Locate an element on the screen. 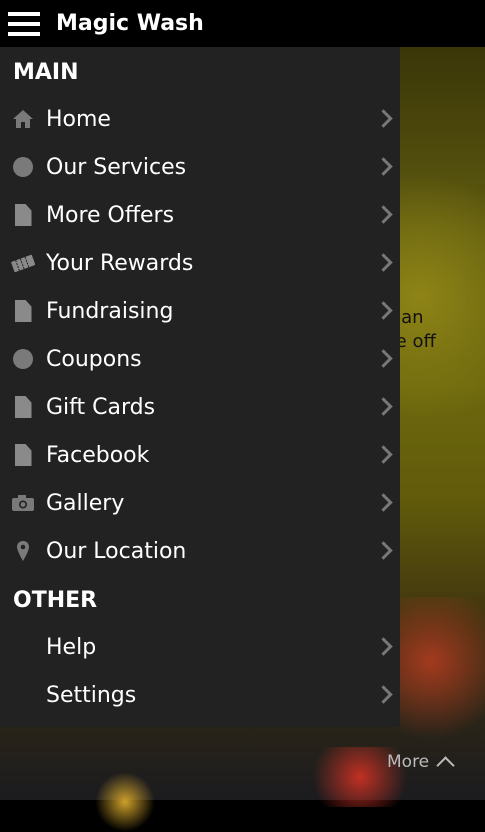 Image resolution: width=485 pixels, height=832 pixels. drawer-item-gift-cards: Gift Cards is located at coordinates (200, 407).